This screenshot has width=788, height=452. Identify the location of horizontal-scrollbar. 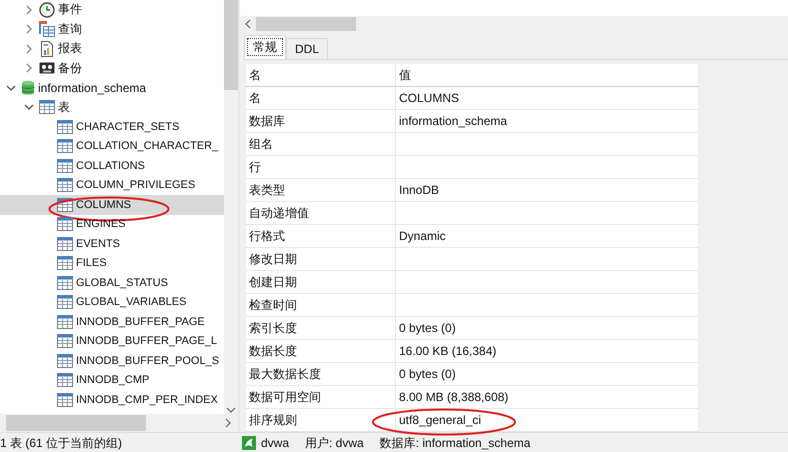
(119, 423).